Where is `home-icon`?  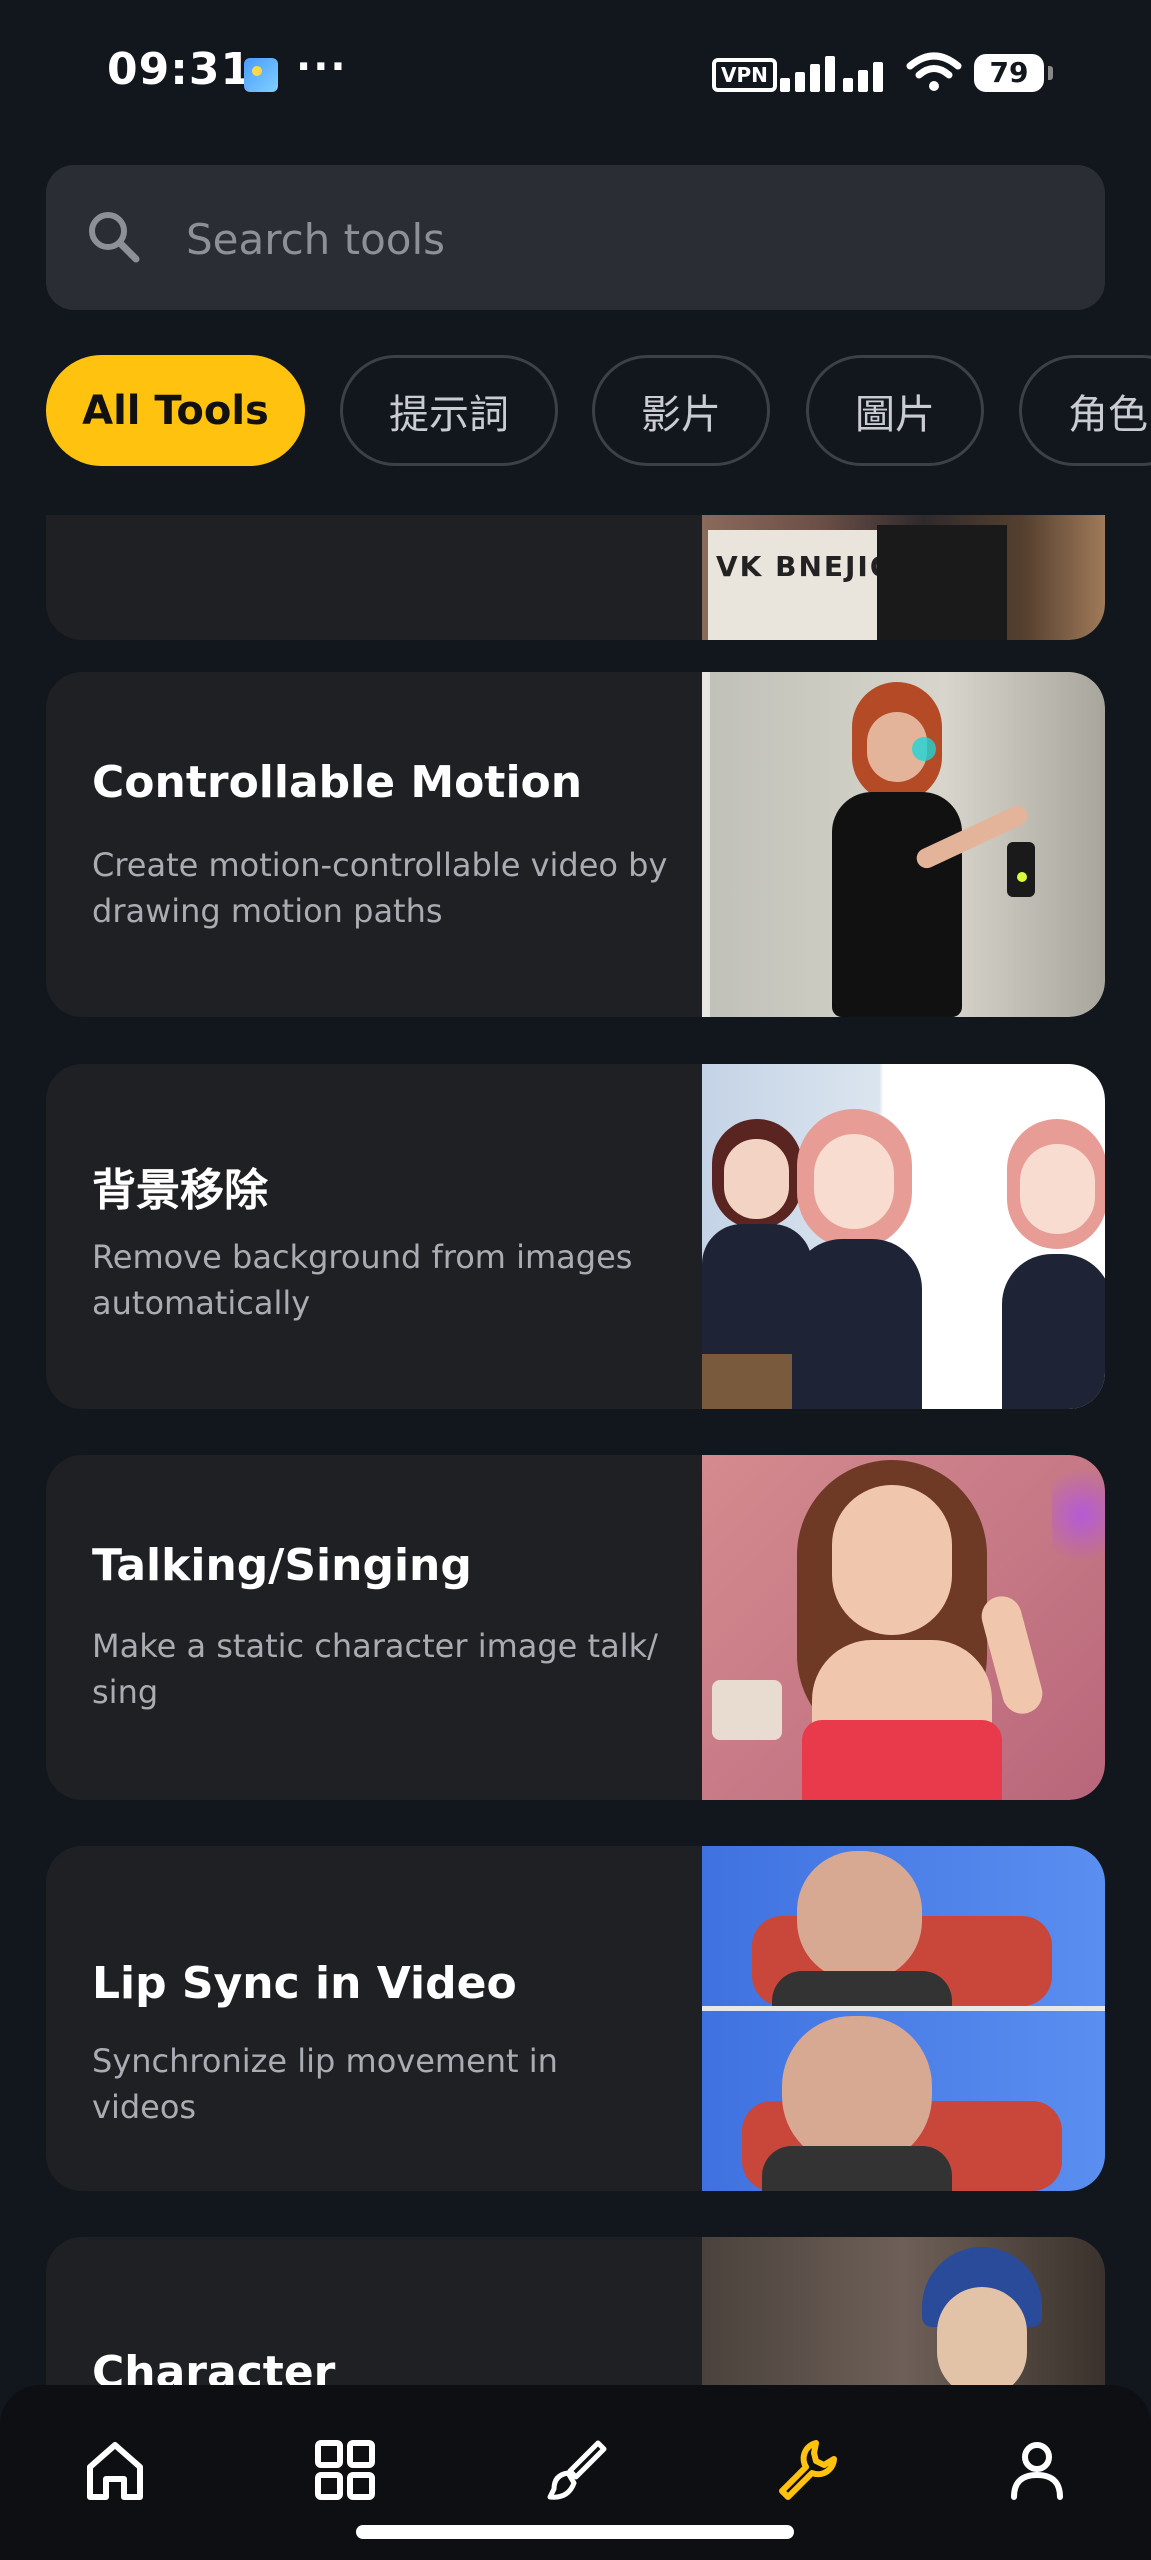
home-icon is located at coordinates (115, 2470).